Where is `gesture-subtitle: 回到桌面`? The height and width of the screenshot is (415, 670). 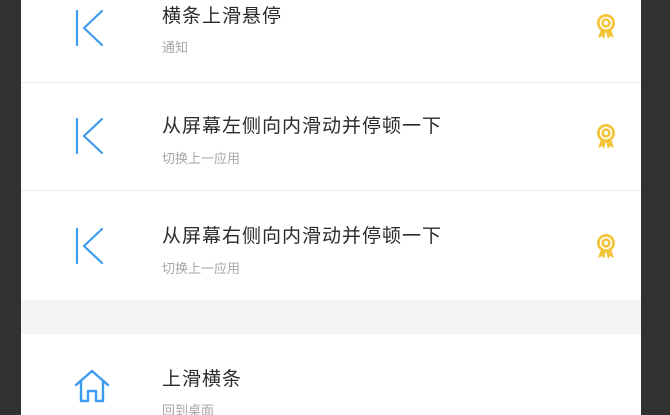 gesture-subtitle: 回到桌面 is located at coordinates (188, 409).